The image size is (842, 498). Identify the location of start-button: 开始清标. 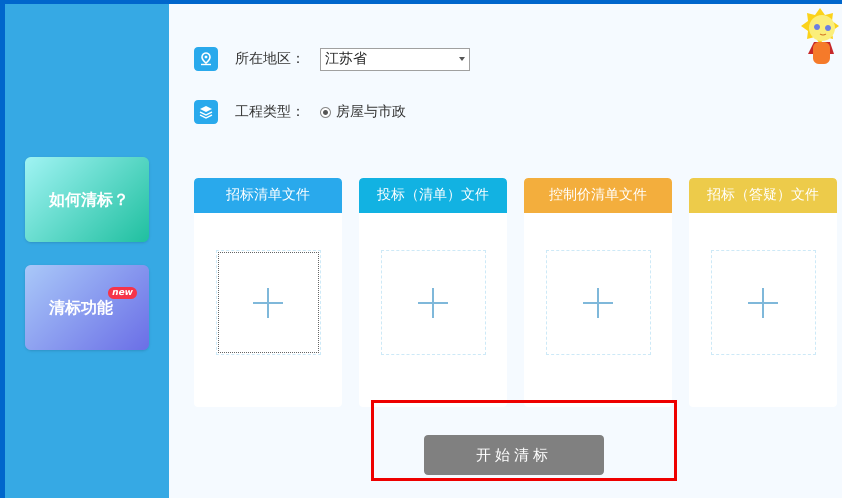
(514, 455).